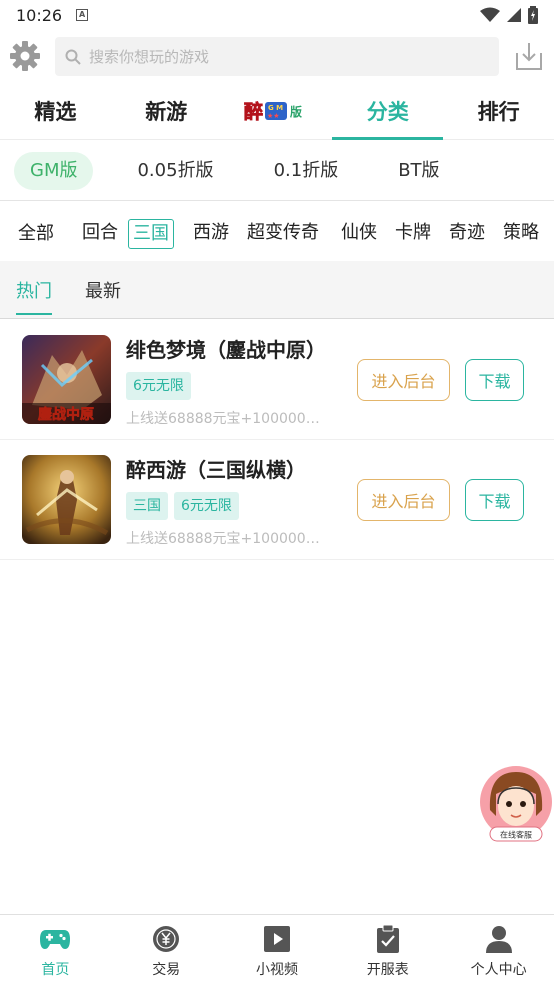  I want to click on thumbnail-caption: 鏖战中原, so click(66, 414).